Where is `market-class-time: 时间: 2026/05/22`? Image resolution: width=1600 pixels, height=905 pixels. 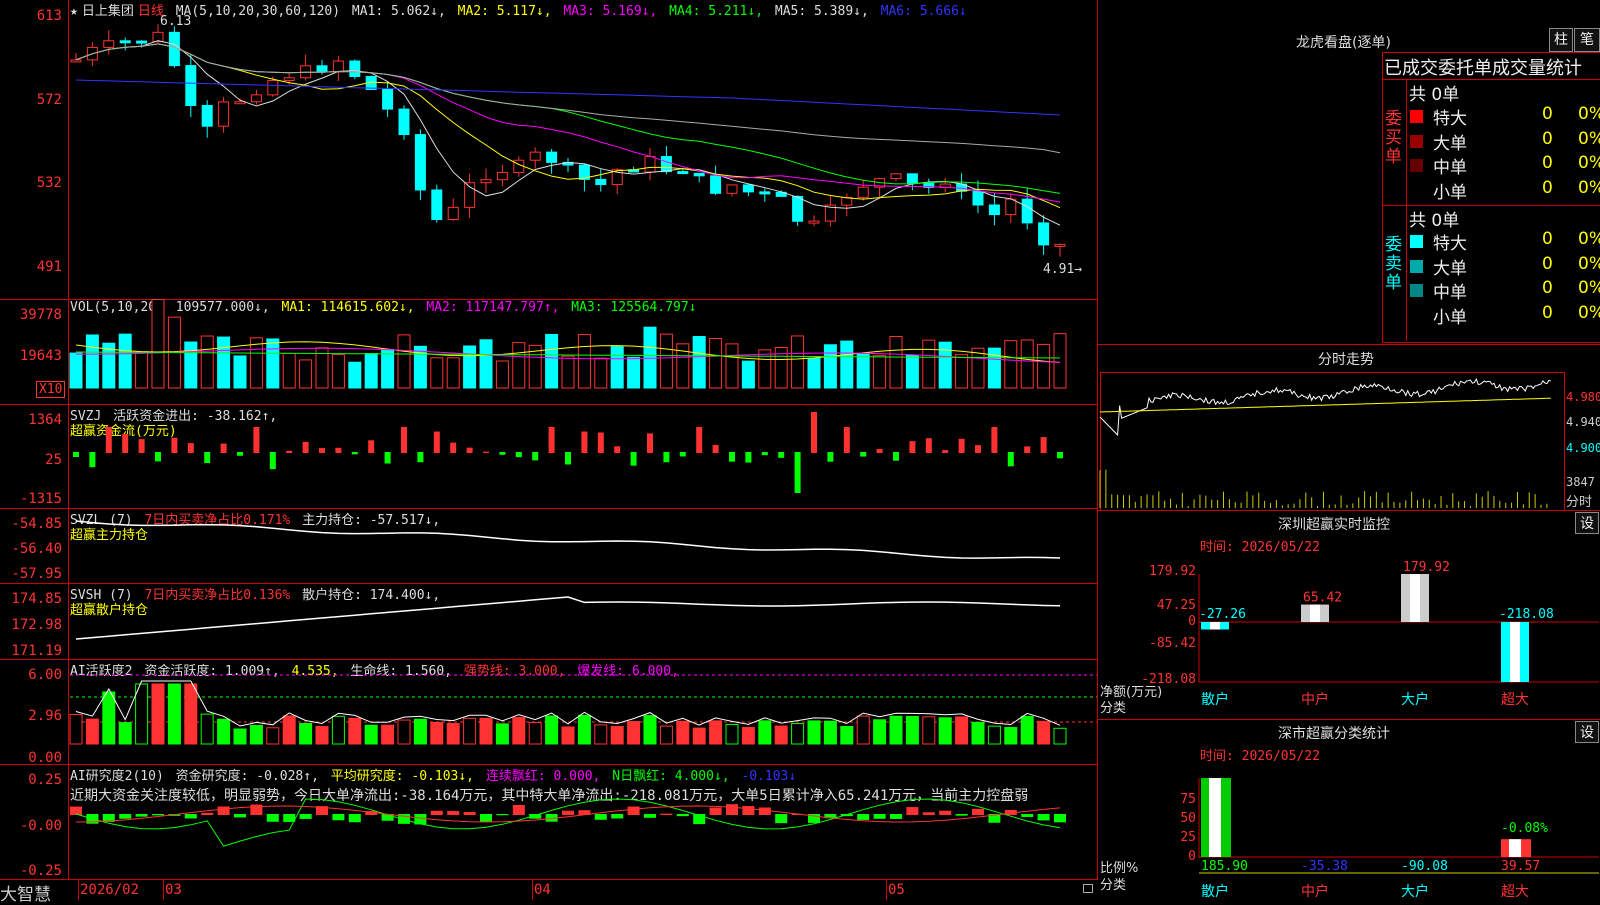 market-class-time: 时间: 2026/05/22 is located at coordinates (1260, 756).